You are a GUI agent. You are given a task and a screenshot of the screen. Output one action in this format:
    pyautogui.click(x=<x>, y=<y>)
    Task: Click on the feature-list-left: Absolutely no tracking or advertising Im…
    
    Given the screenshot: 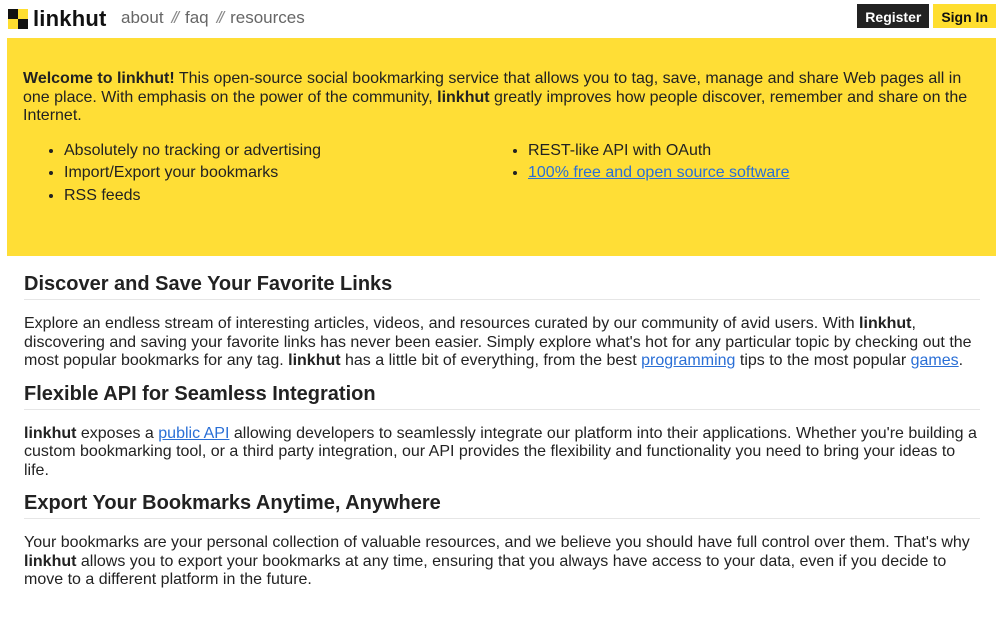 What is the action you would take?
    pyautogui.click(x=255, y=174)
    